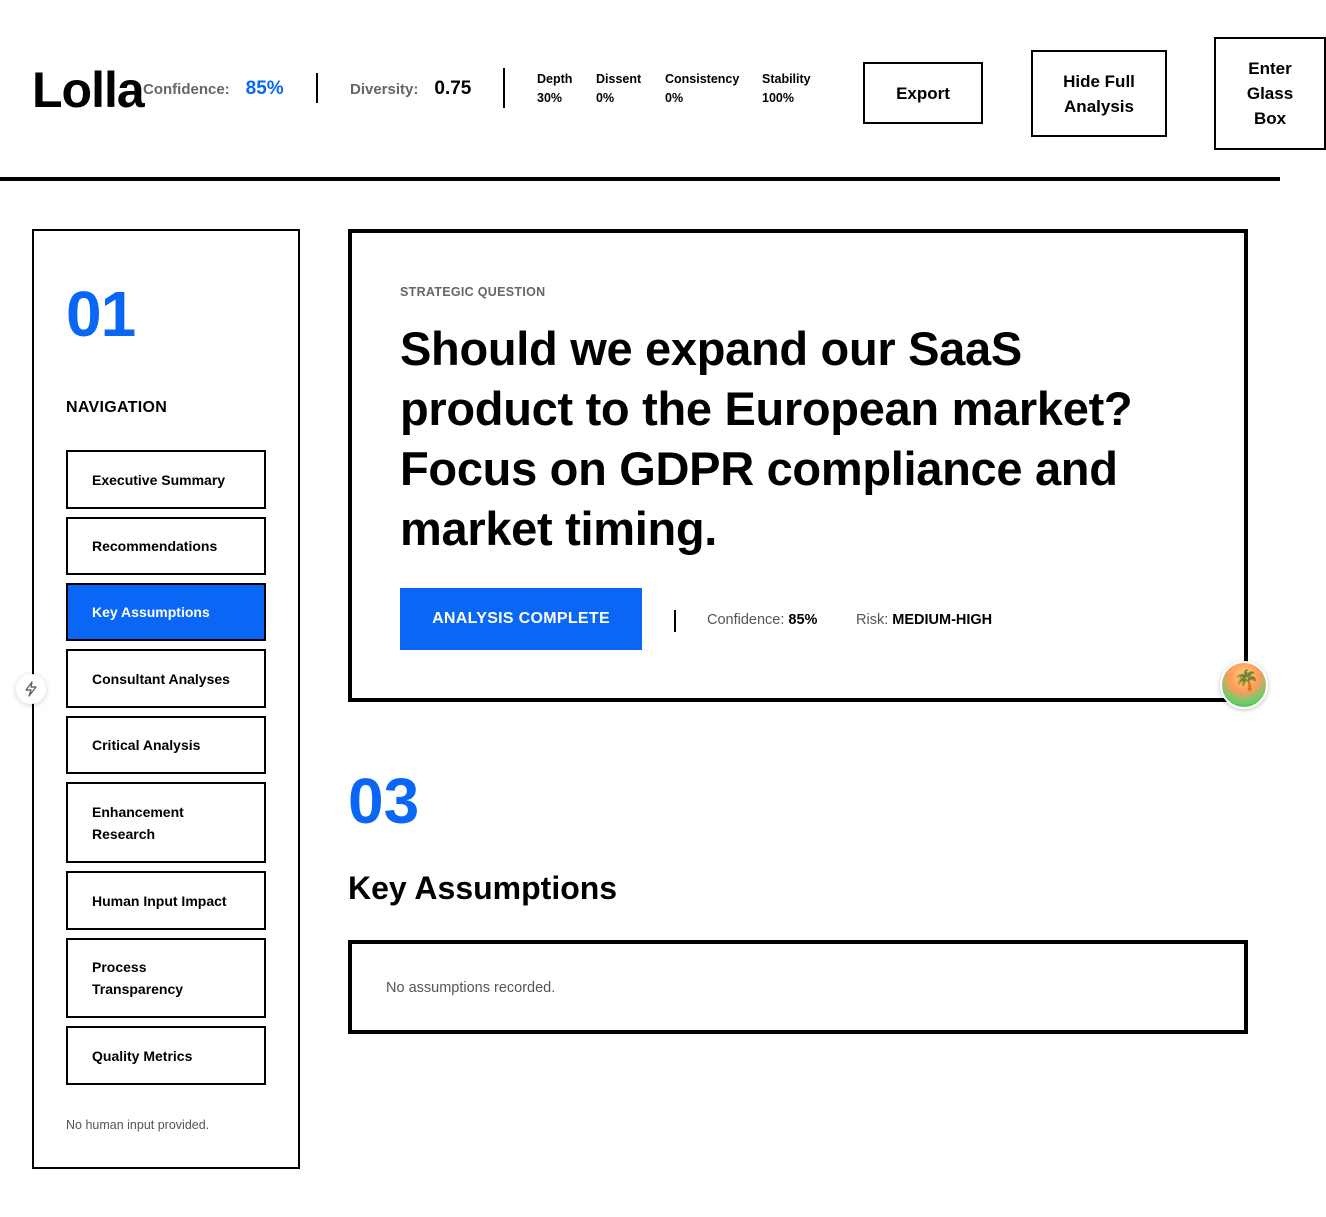  What do you see at coordinates (166, 900) in the screenshot?
I see `sidebar-item-human-input-impact: Human Input Impact` at bounding box center [166, 900].